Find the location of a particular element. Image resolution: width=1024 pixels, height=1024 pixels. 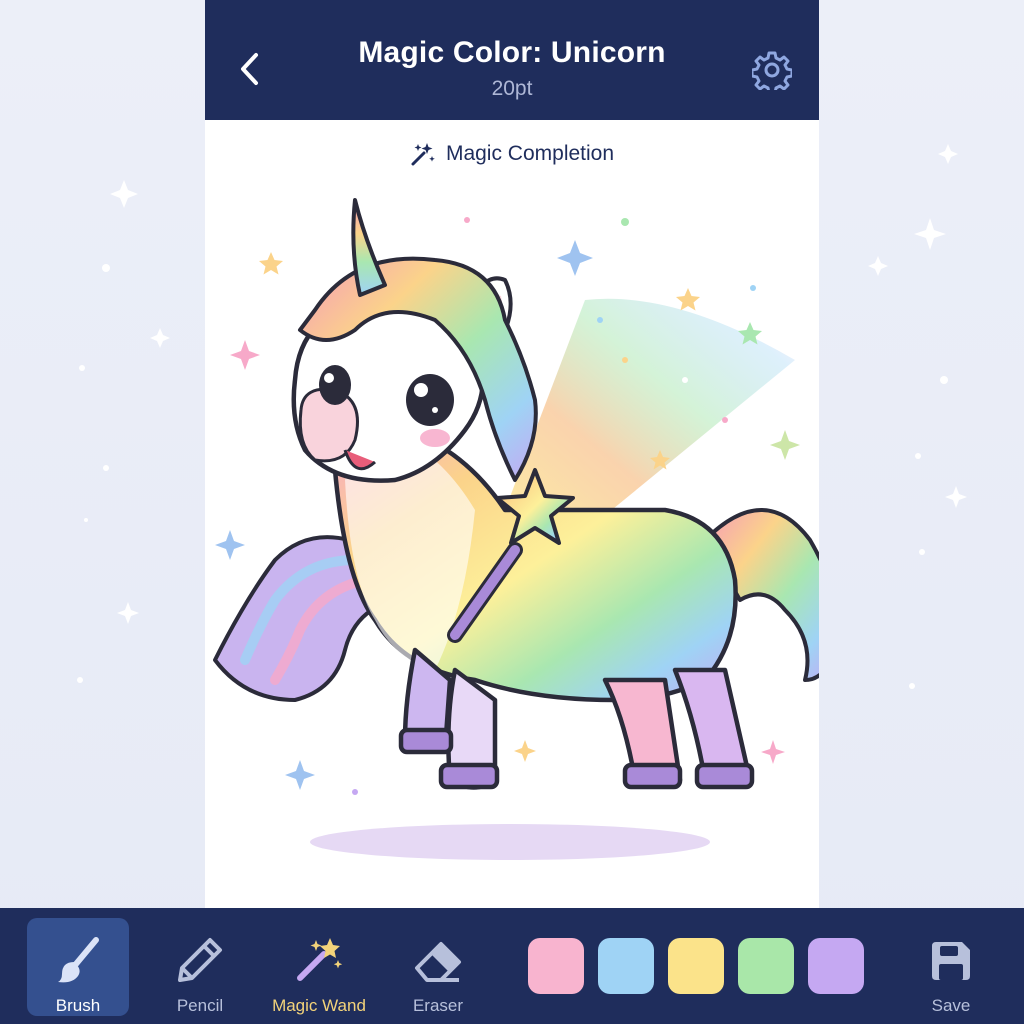

brush-tool-button: Brush is located at coordinates (78, 967).